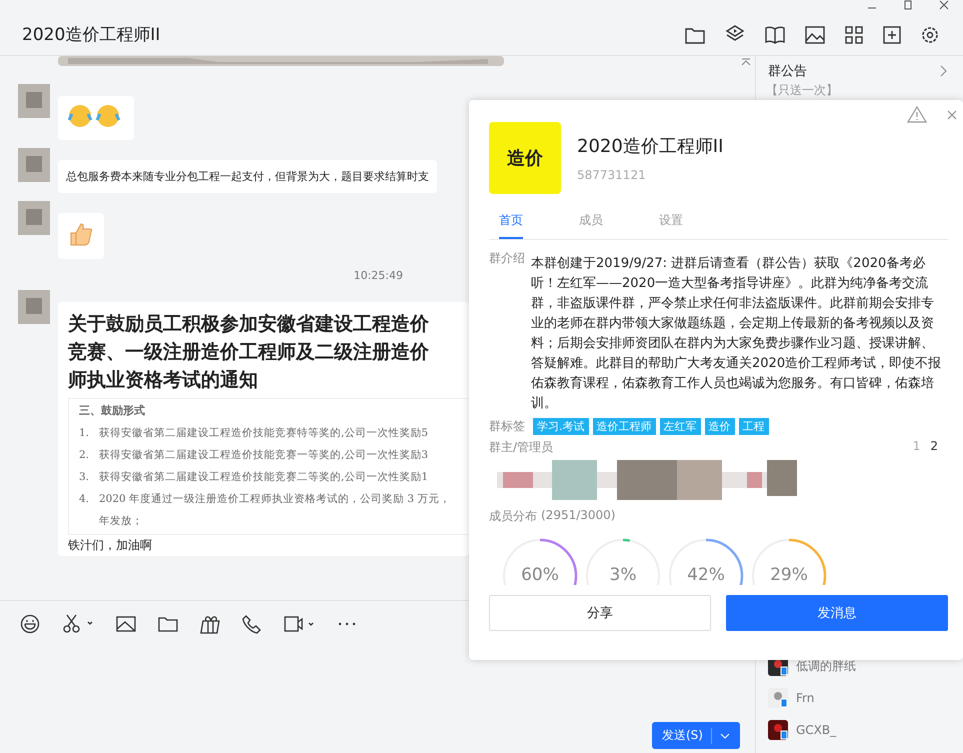  What do you see at coordinates (934, 447) in the screenshot?
I see `page-number: 2` at bounding box center [934, 447].